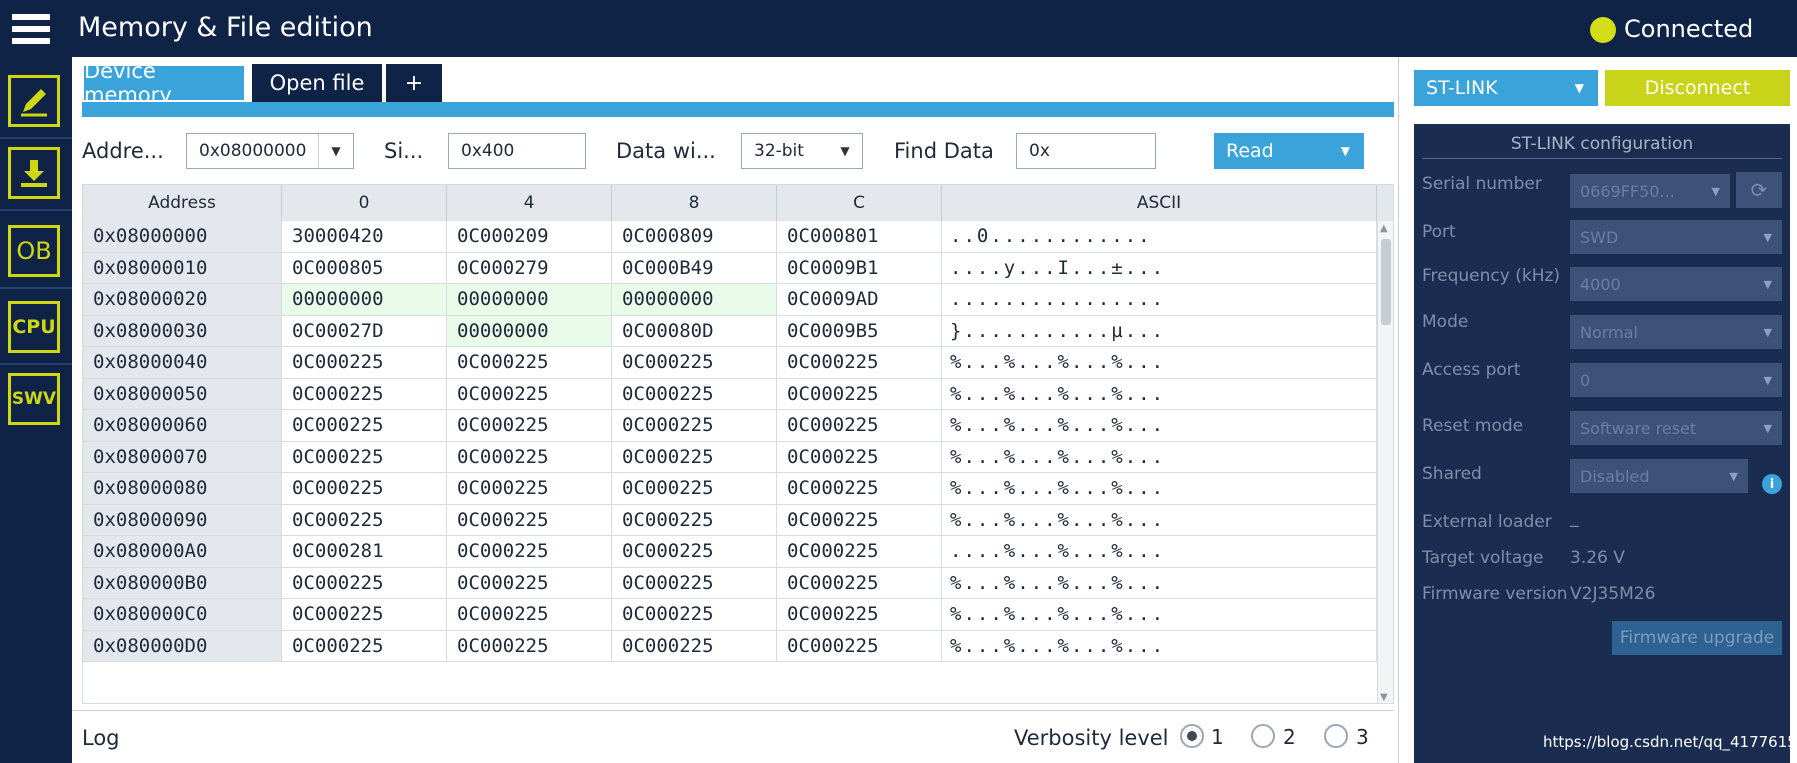  Describe the element at coordinates (694, 330) in the screenshot. I see `word-cell-8: 0C00080D` at that location.